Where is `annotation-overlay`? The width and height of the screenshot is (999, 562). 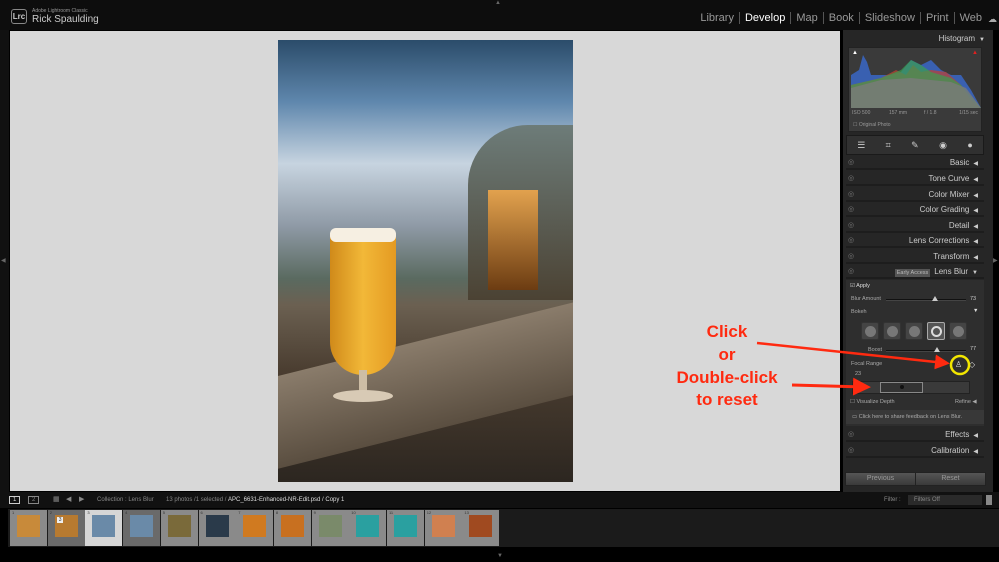 annotation-overlay is located at coordinates (863, 368).